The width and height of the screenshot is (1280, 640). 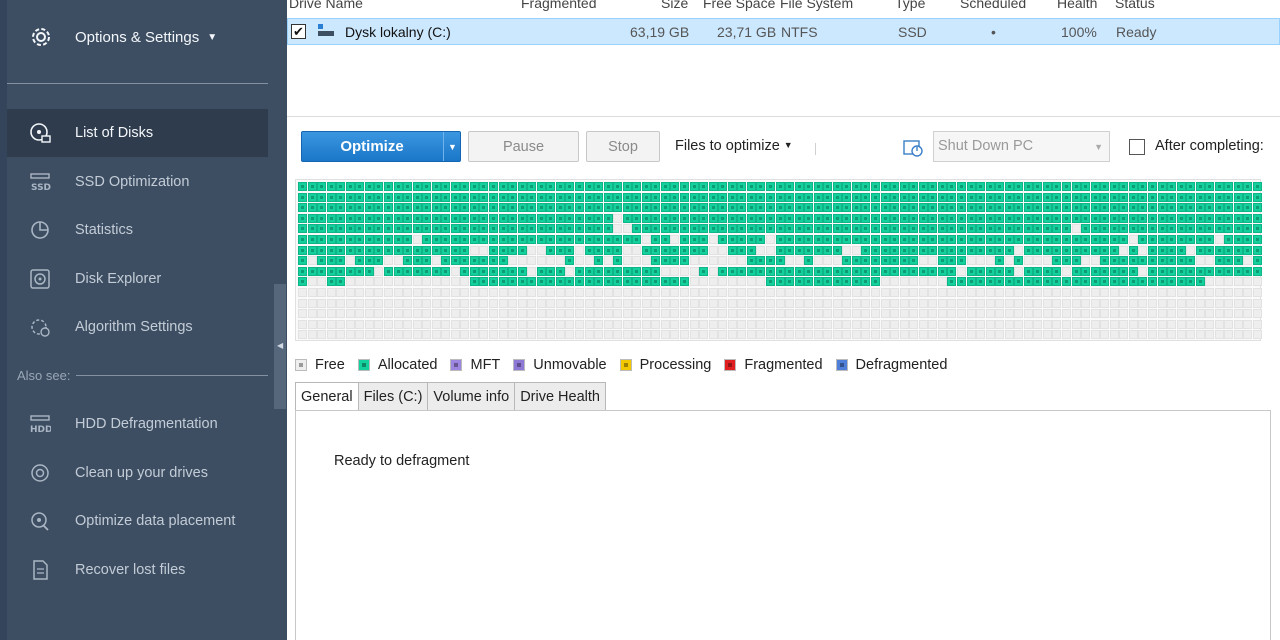 I want to click on sidebar-item-hdd-defragmentation: HDD HDD Defragmentation, so click(x=137, y=424).